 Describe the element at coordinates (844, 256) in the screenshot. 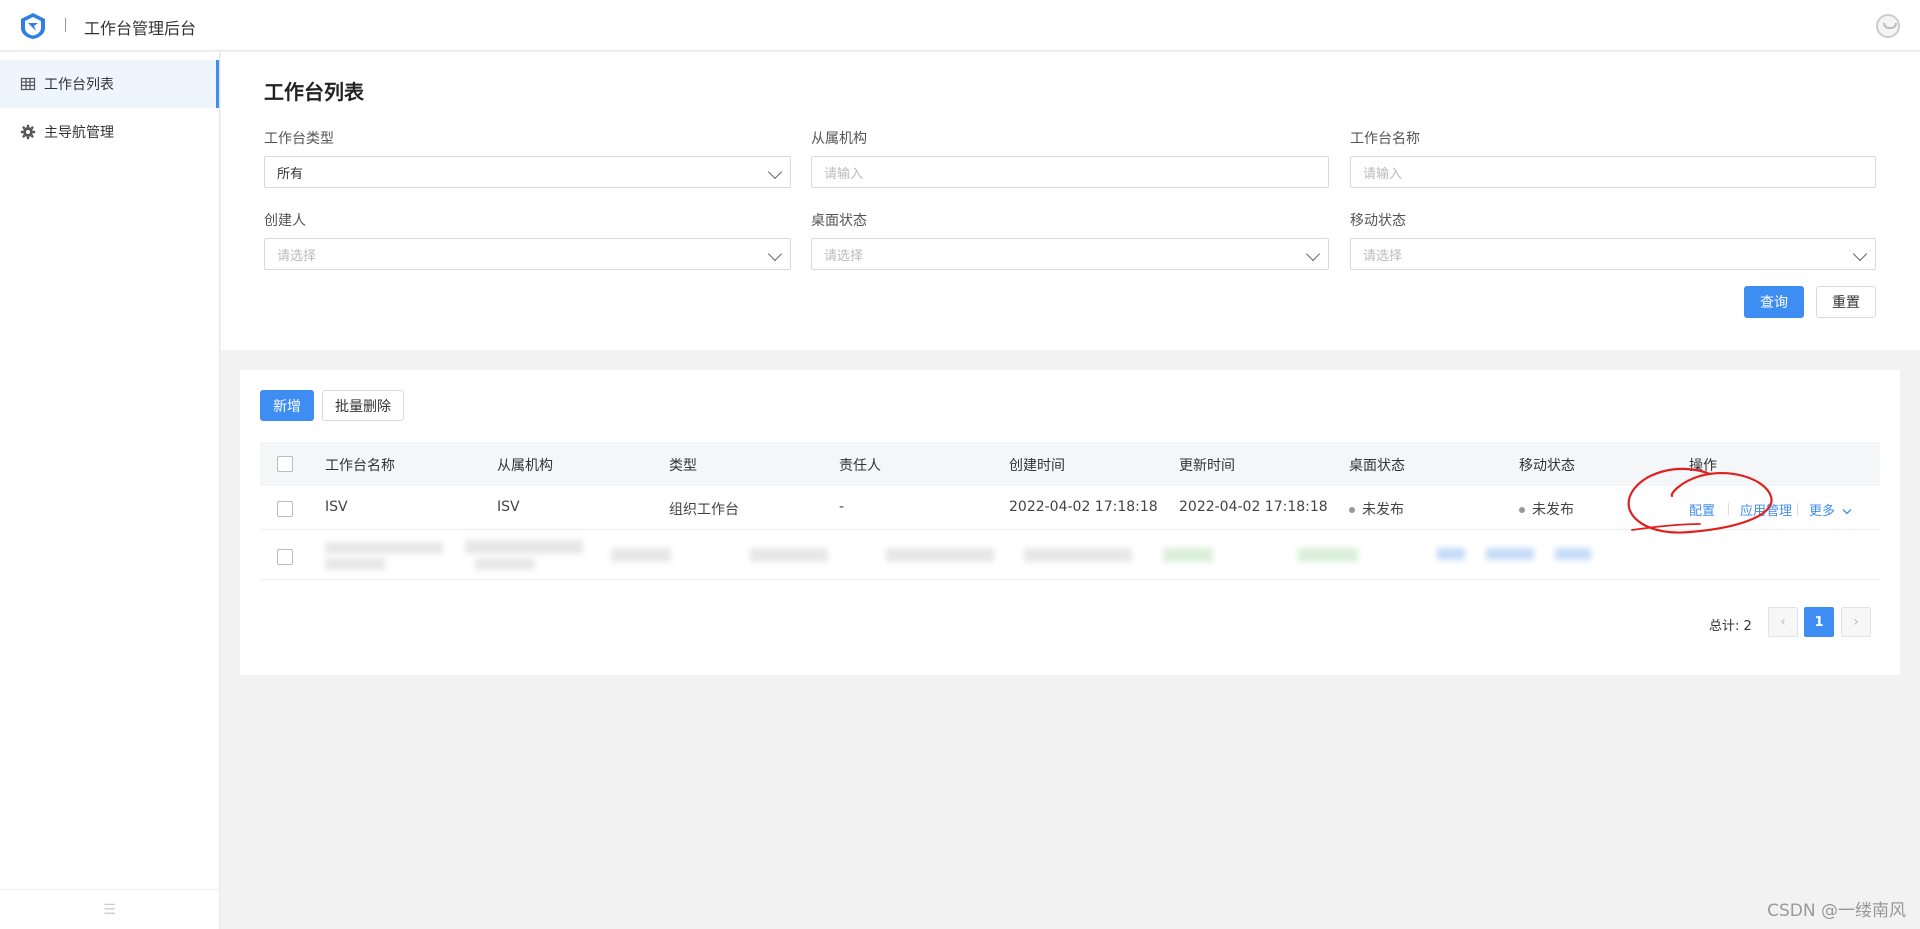

I see `desktop-status-placeholder: 请选择` at that location.